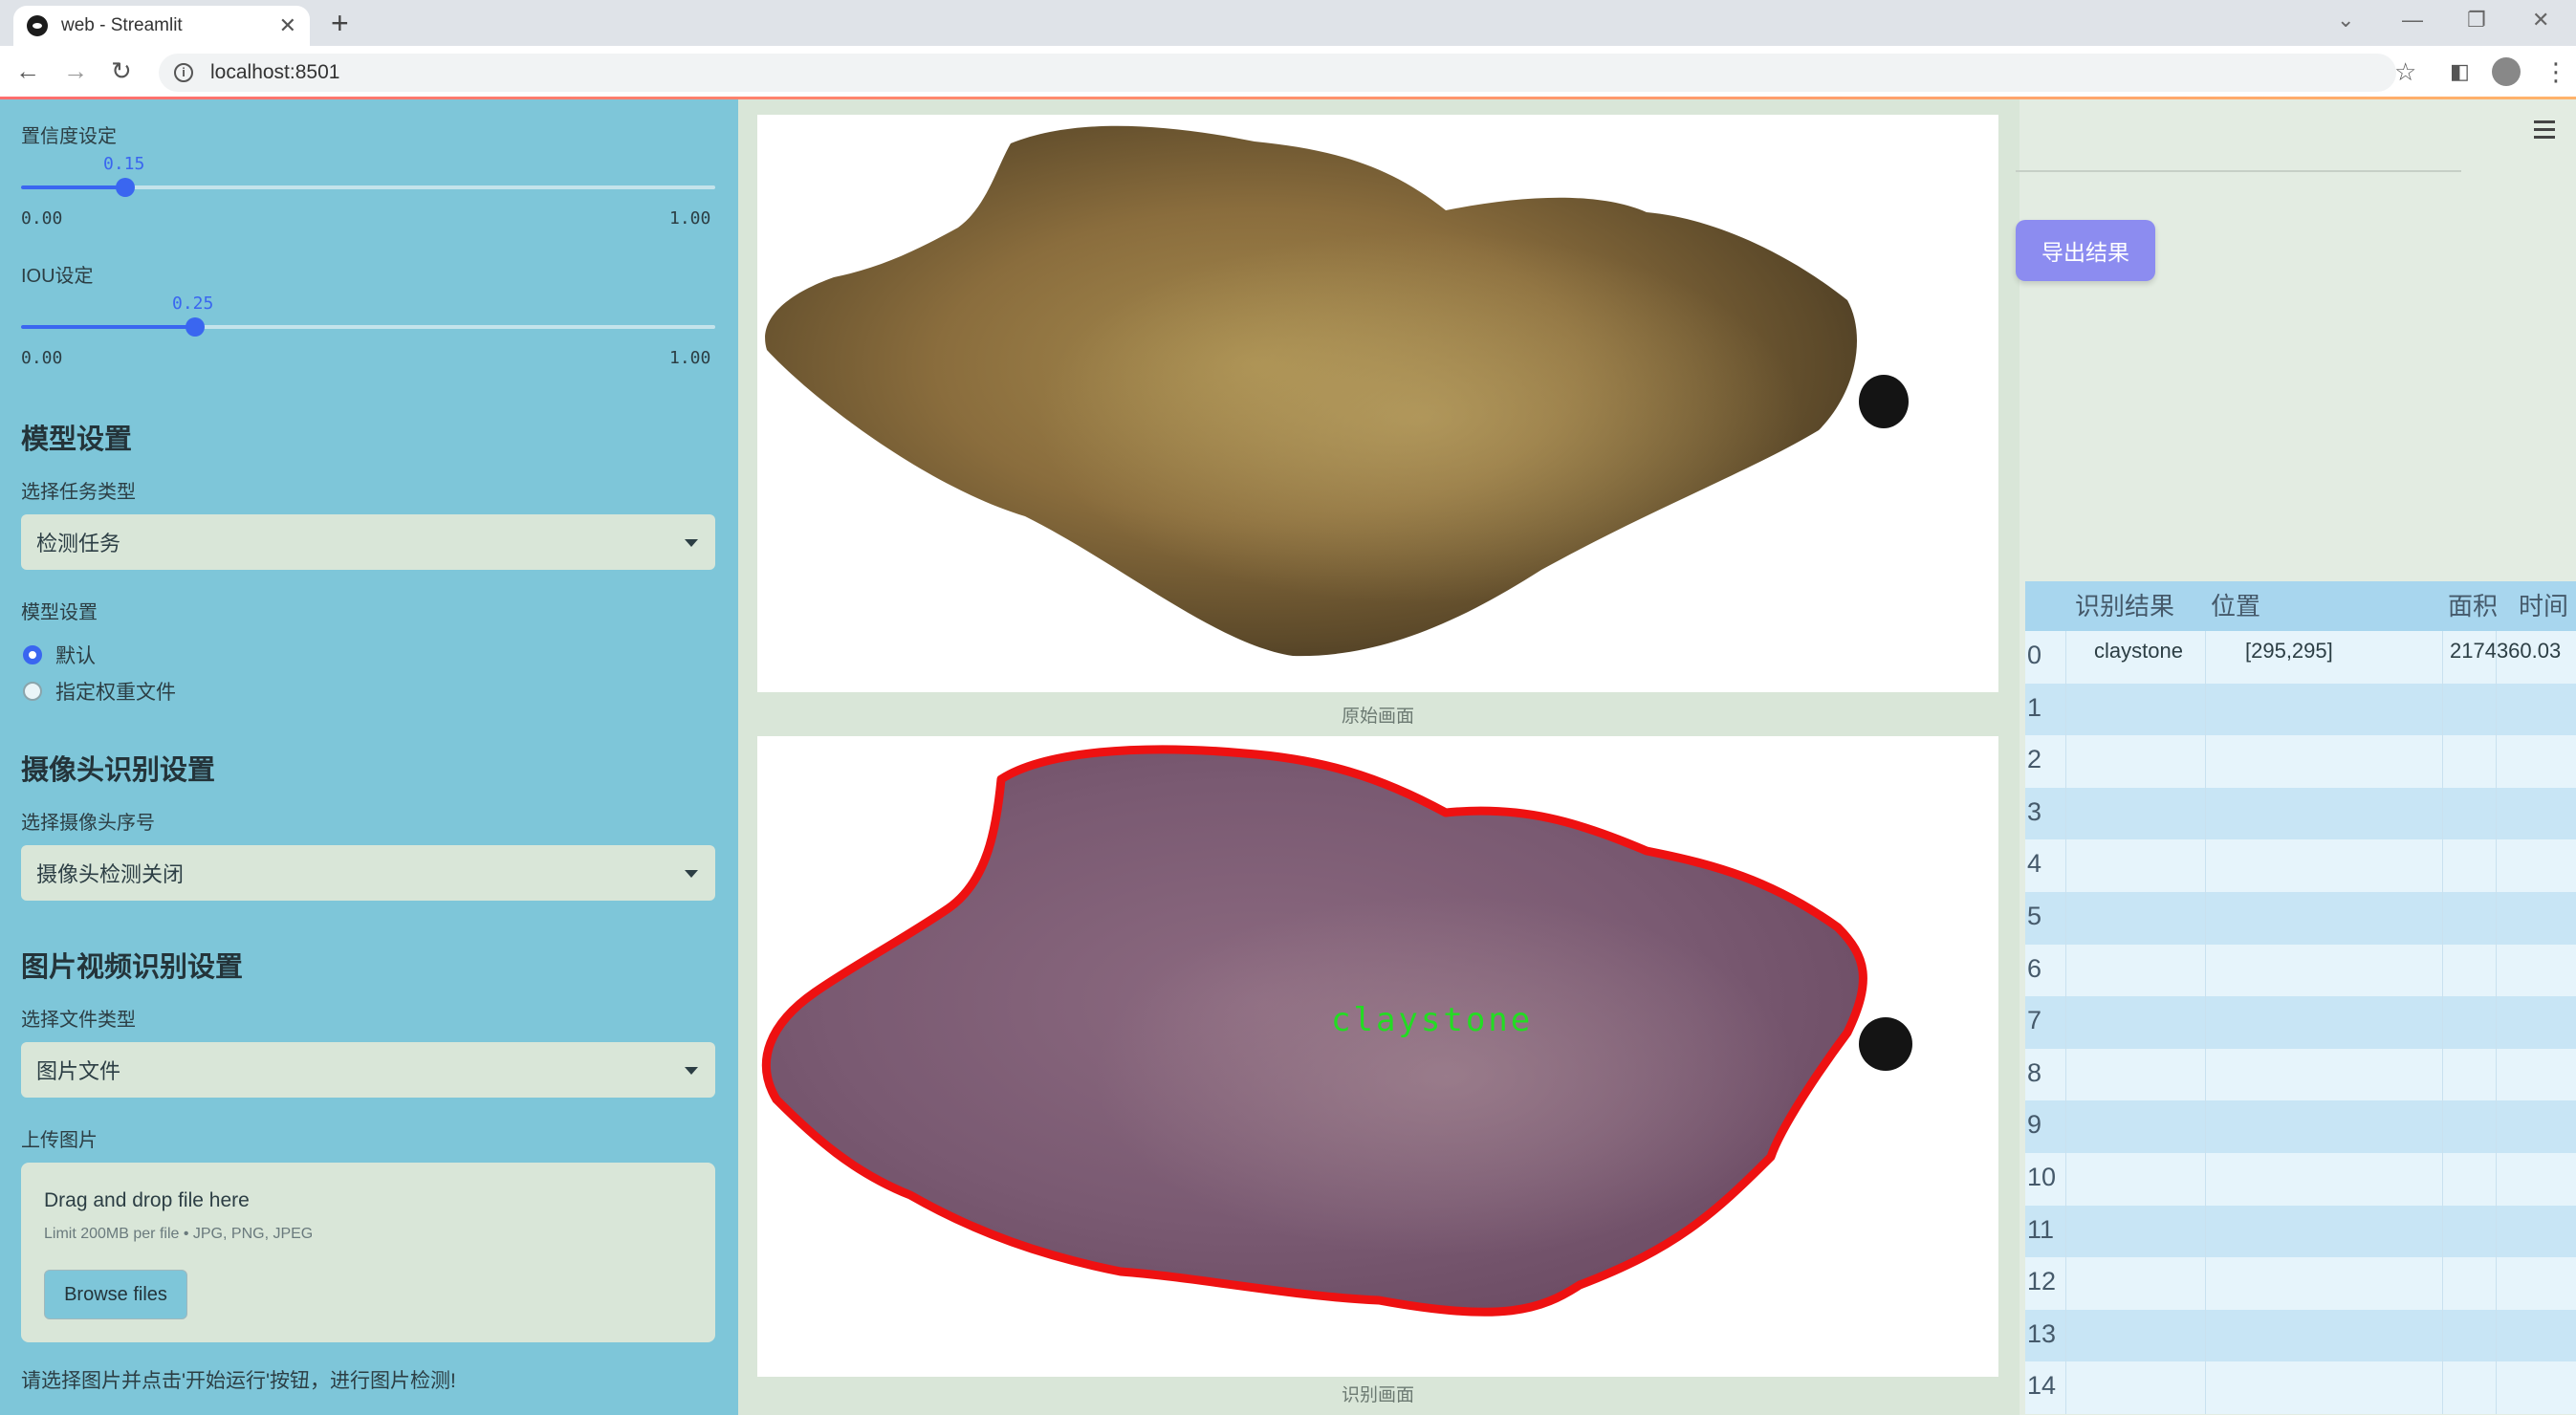 Image resolution: width=2576 pixels, height=1415 pixels. Describe the element at coordinates (183, 73) in the screenshot. I see `site-info-icon: i` at that location.